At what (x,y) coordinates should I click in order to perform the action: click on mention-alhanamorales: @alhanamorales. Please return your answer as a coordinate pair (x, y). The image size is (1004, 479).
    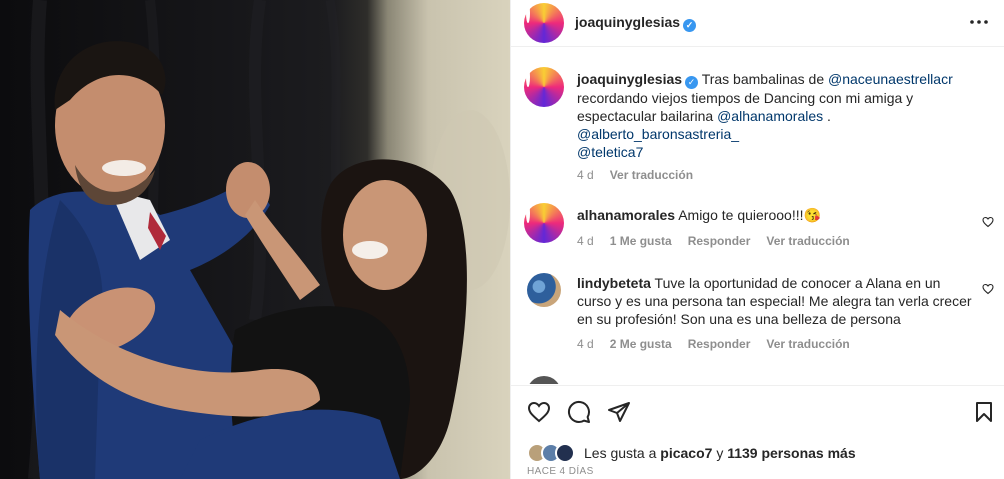
    Looking at the image, I should click on (770, 116).